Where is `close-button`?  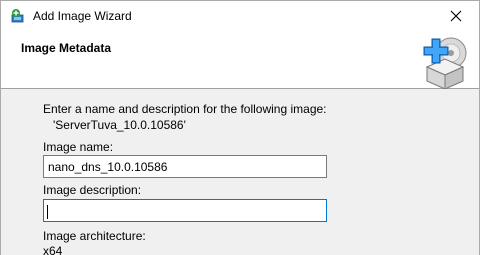 close-button is located at coordinates (456, 16).